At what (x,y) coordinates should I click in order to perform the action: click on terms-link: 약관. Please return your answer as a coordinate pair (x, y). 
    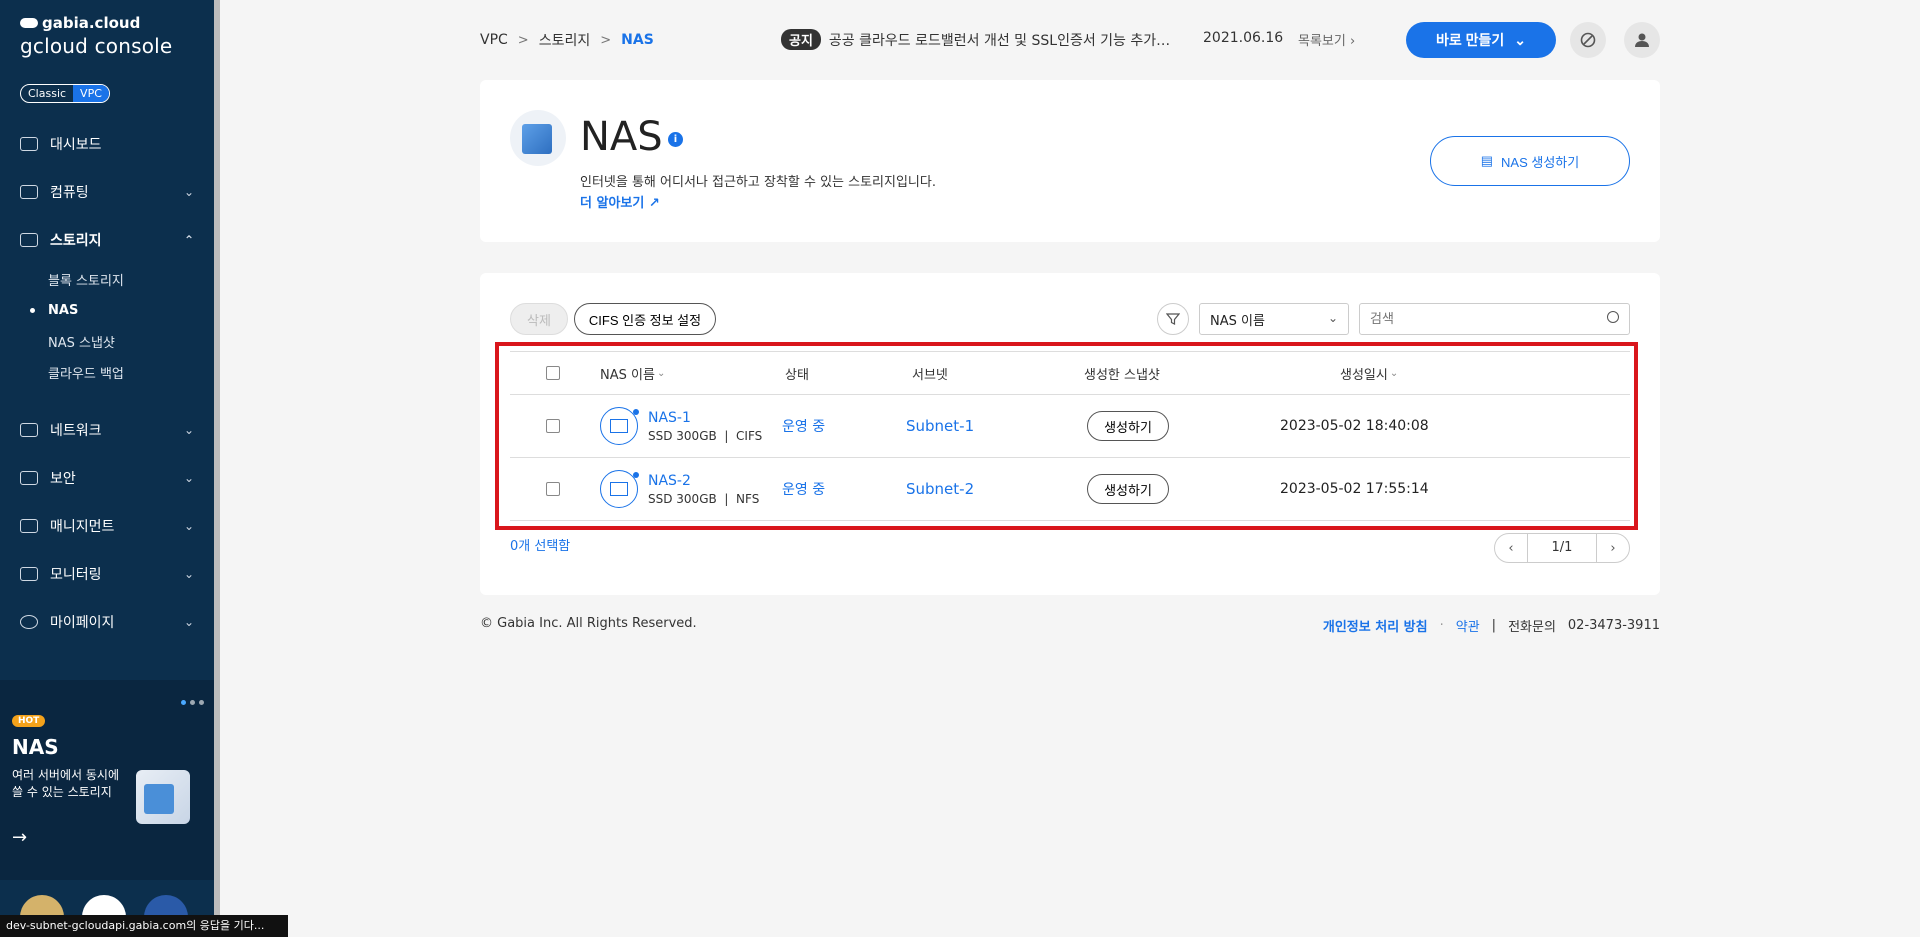
    Looking at the image, I should click on (1468, 625).